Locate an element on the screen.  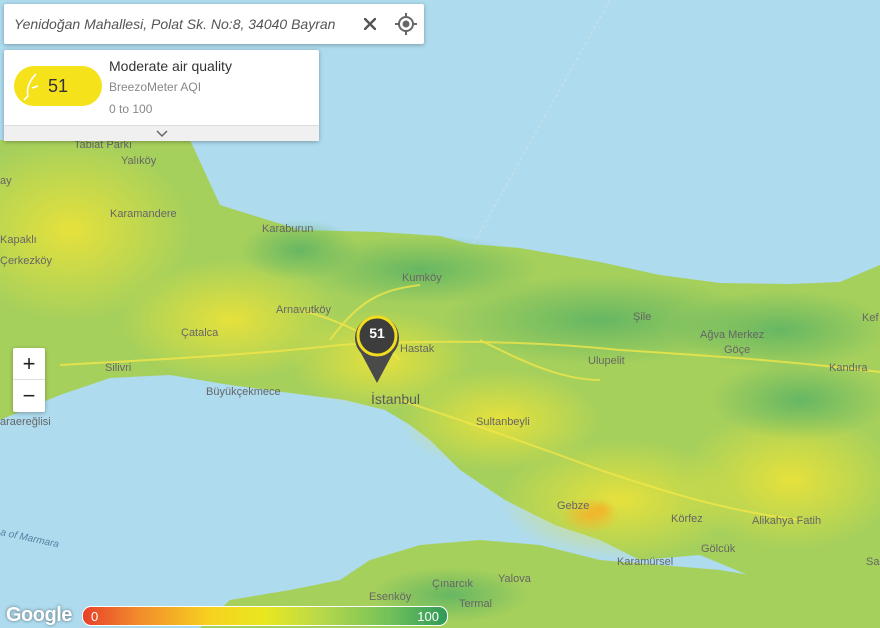
aqi-value: 51 is located at coordinates (58, 86).